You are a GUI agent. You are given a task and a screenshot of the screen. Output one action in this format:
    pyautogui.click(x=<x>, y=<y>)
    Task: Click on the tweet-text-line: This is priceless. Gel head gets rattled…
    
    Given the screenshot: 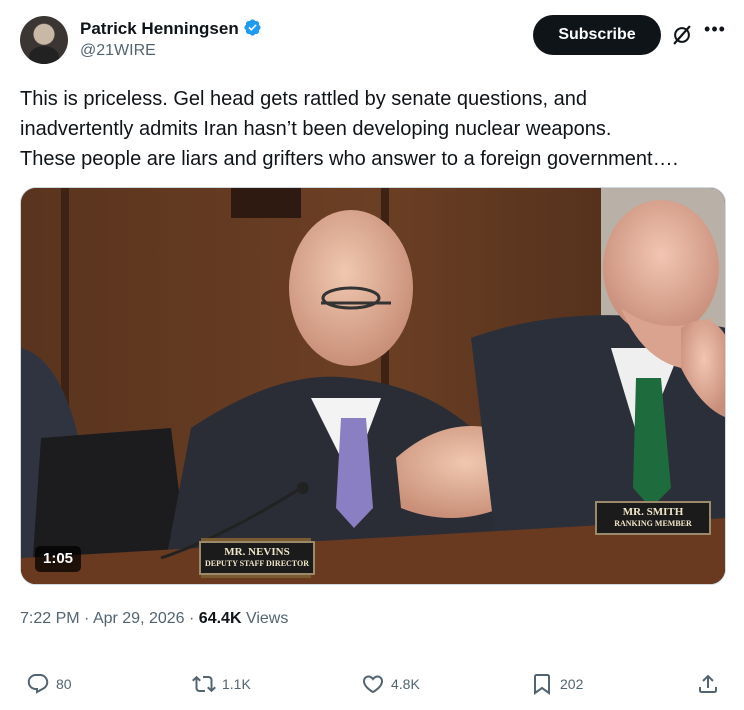 What is the action you would take?
    pyautogui.click(x=303, y=99)
    